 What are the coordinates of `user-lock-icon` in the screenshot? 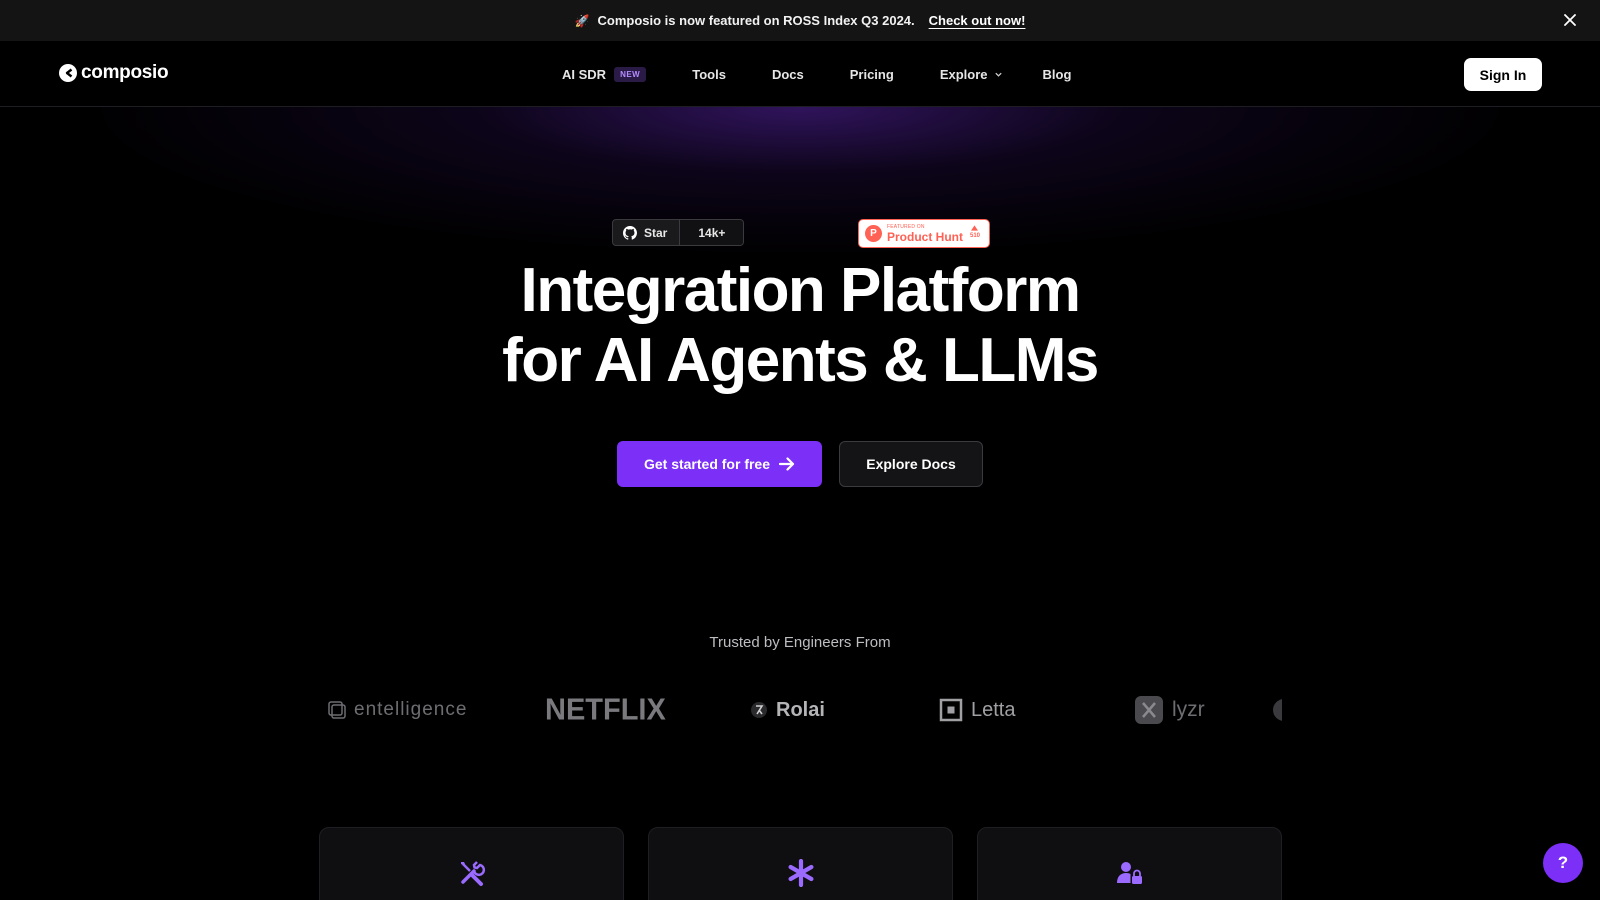 It's located at (1129, 873).